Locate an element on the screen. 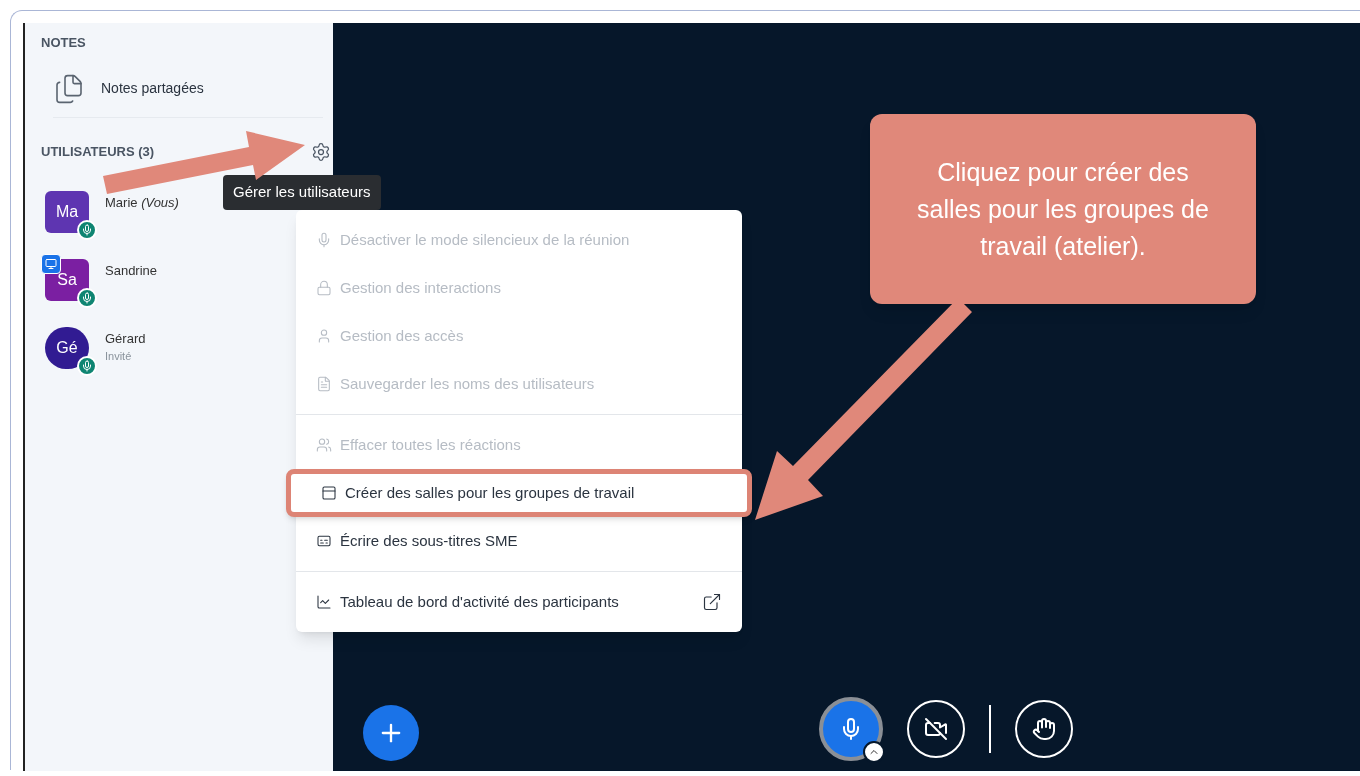  document-icon is located at coordinates (324, 384).